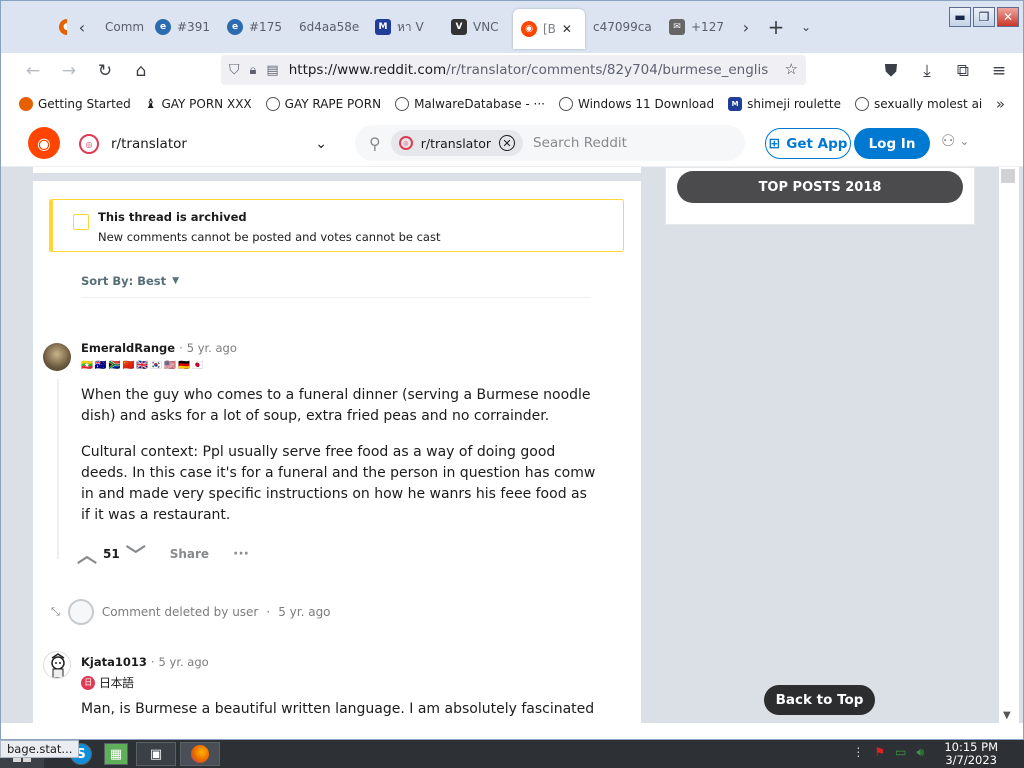  I want to click on maximize-button: ❐, so click(984, 17).